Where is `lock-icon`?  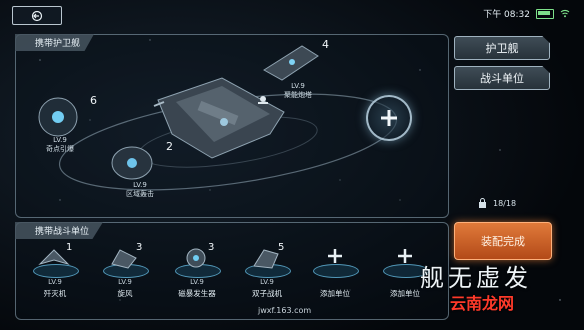
lock-icon is located at coordinates (482, 203).